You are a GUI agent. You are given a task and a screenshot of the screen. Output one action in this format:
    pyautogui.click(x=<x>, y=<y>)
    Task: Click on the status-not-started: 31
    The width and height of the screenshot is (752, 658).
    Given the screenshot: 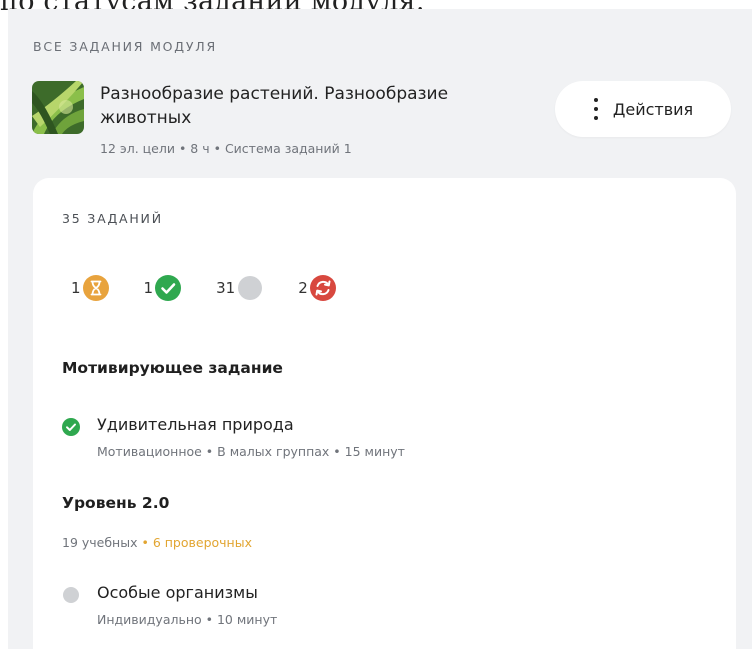 What is the action you would take?
    pyautogui.click(x=239, y=288)
    